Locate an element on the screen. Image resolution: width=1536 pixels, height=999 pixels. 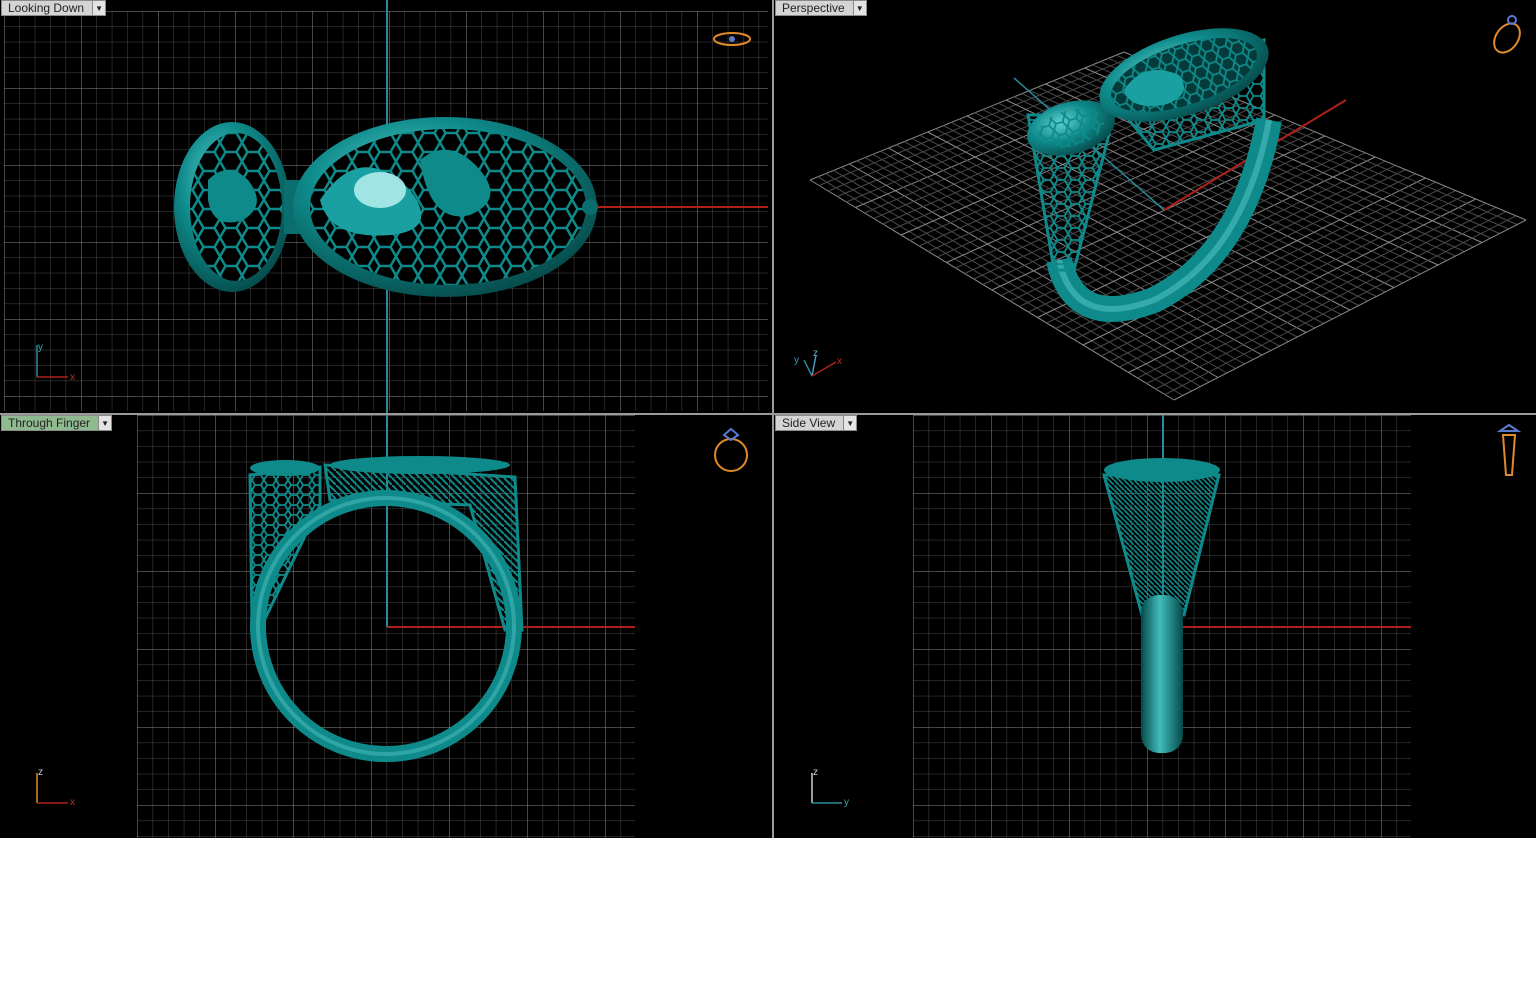
viewport-name: Perspective is located at coordinates (814, 8).